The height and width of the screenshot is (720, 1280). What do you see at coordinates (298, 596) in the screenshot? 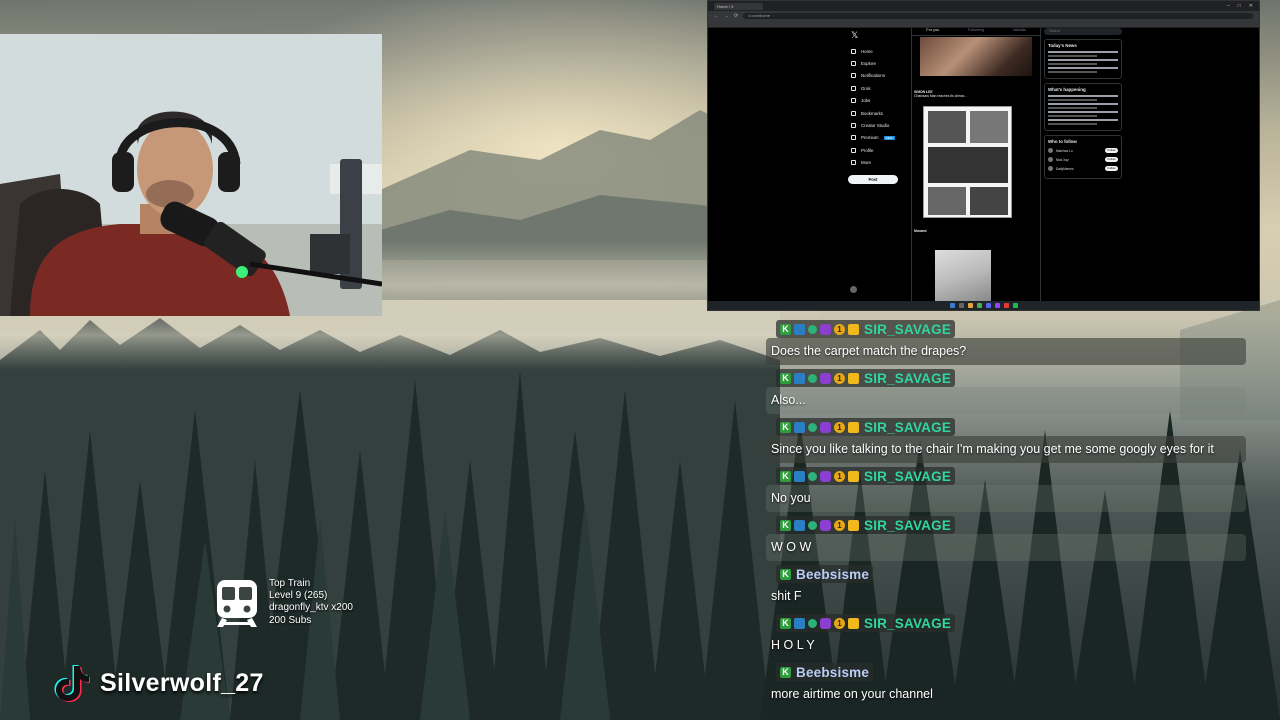
I see `train-level: Level 9 (265)` at bounding box center [298, 596].